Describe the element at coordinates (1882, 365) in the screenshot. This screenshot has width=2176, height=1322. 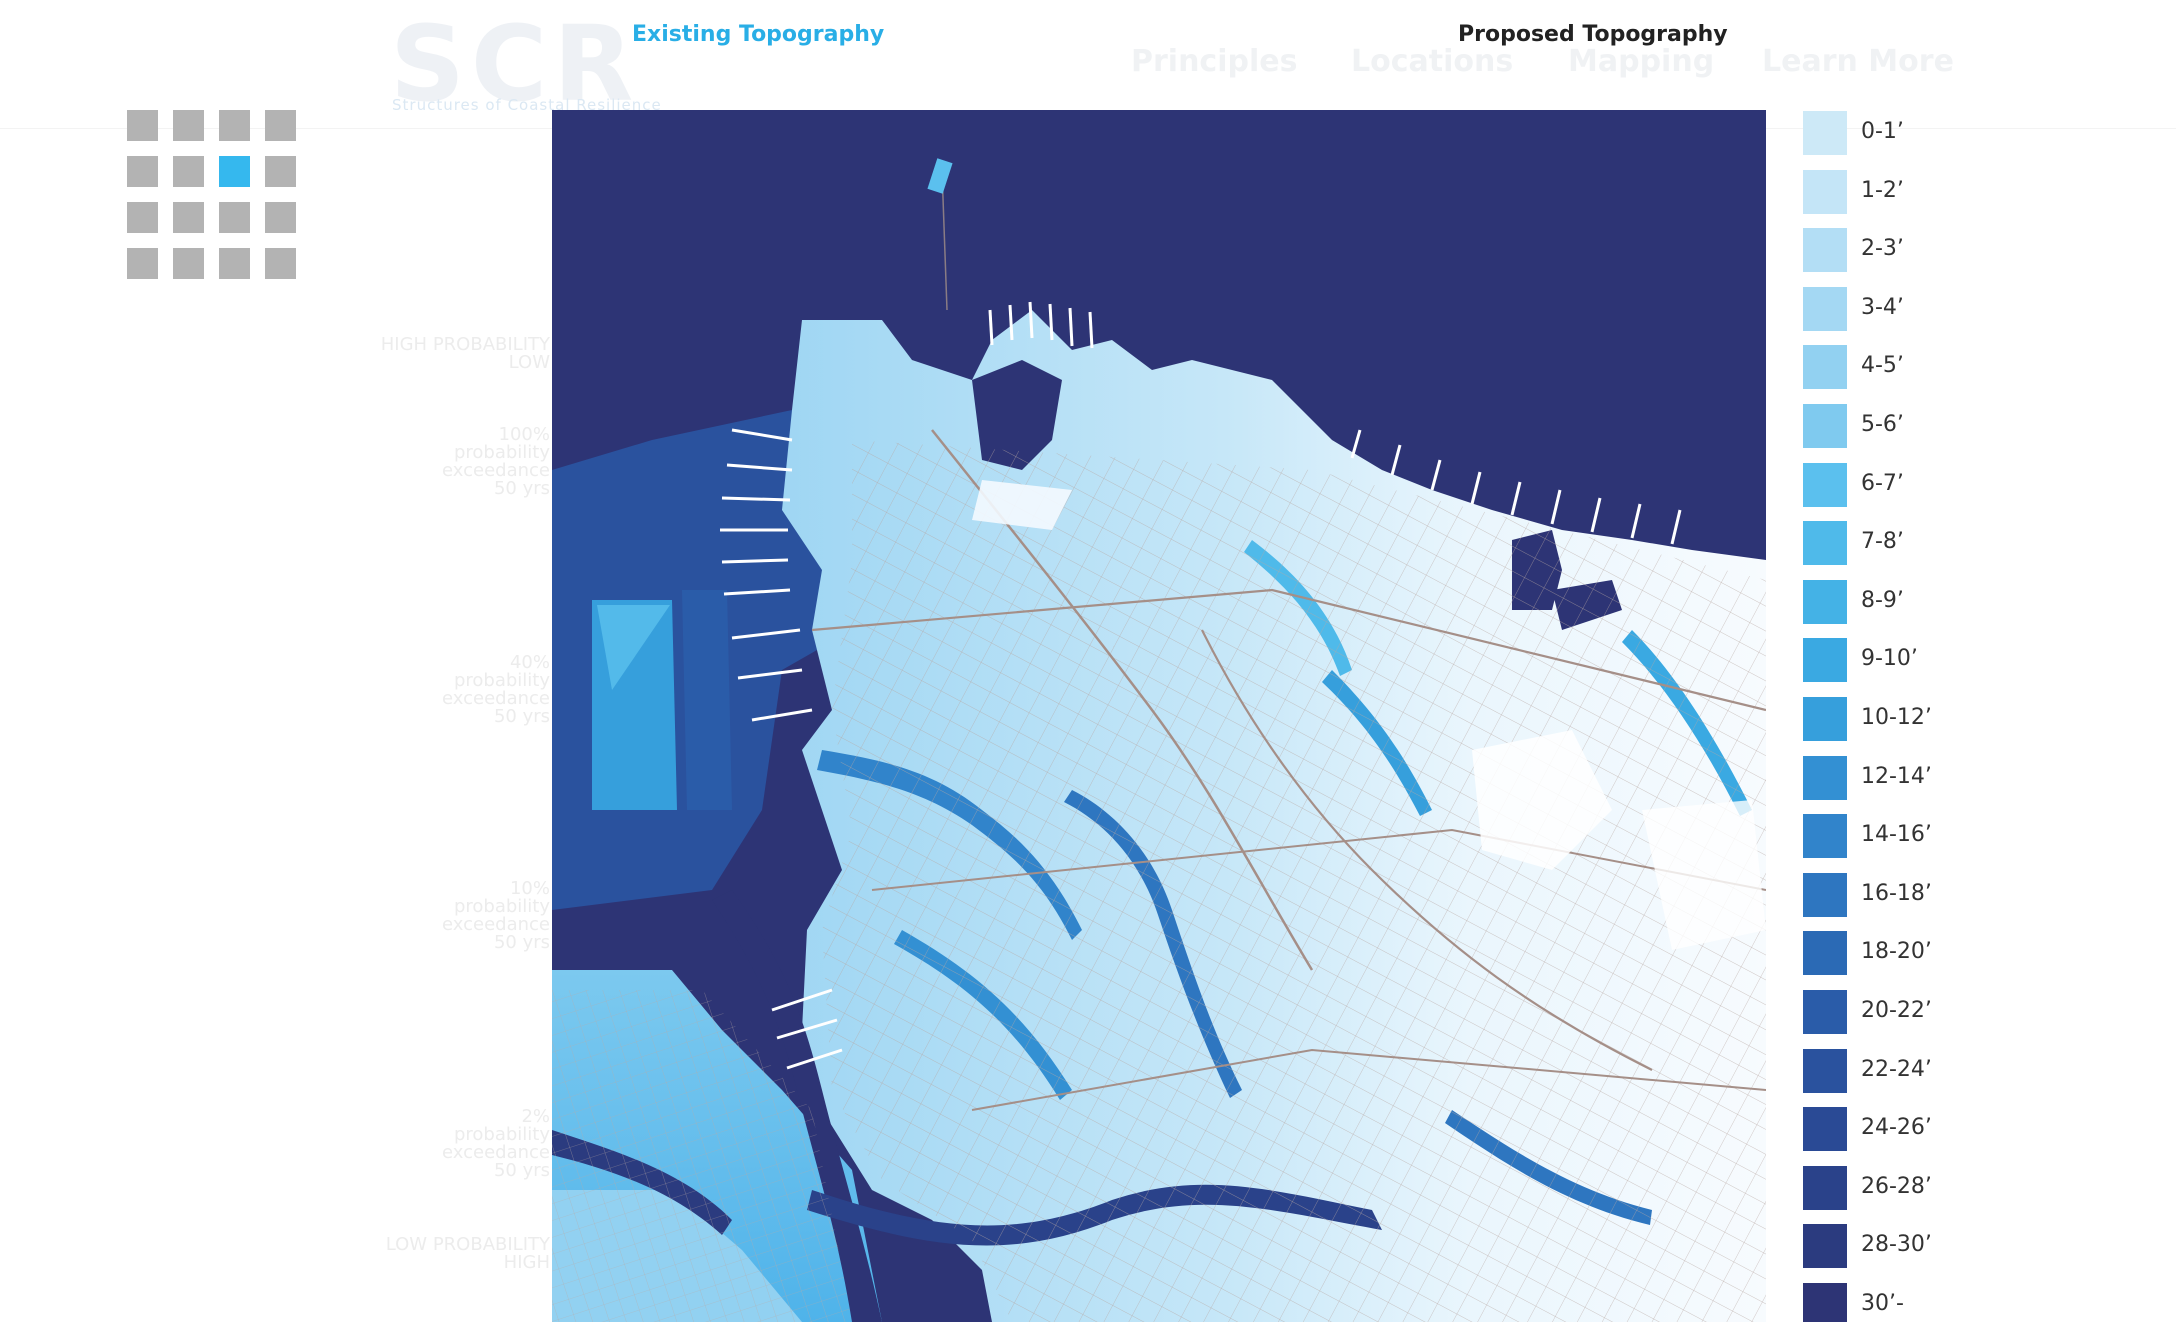
I see `legend-label: 4-5’` at that location.